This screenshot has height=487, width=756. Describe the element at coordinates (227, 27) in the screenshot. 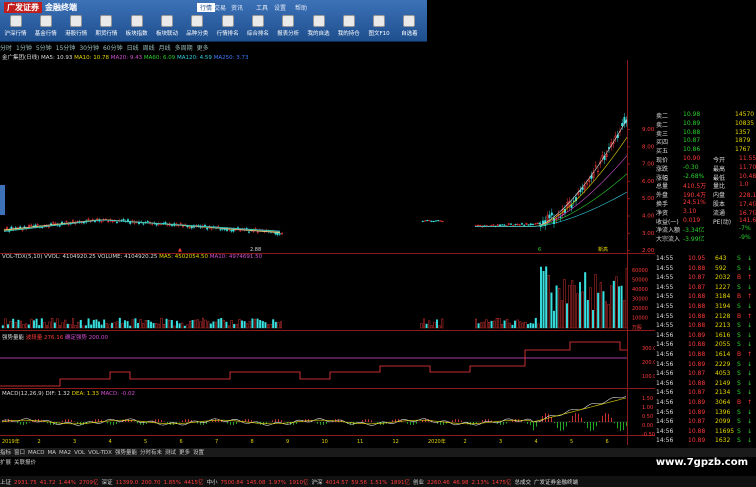

I see `toolbar-button-7: 行情排名` at that location.